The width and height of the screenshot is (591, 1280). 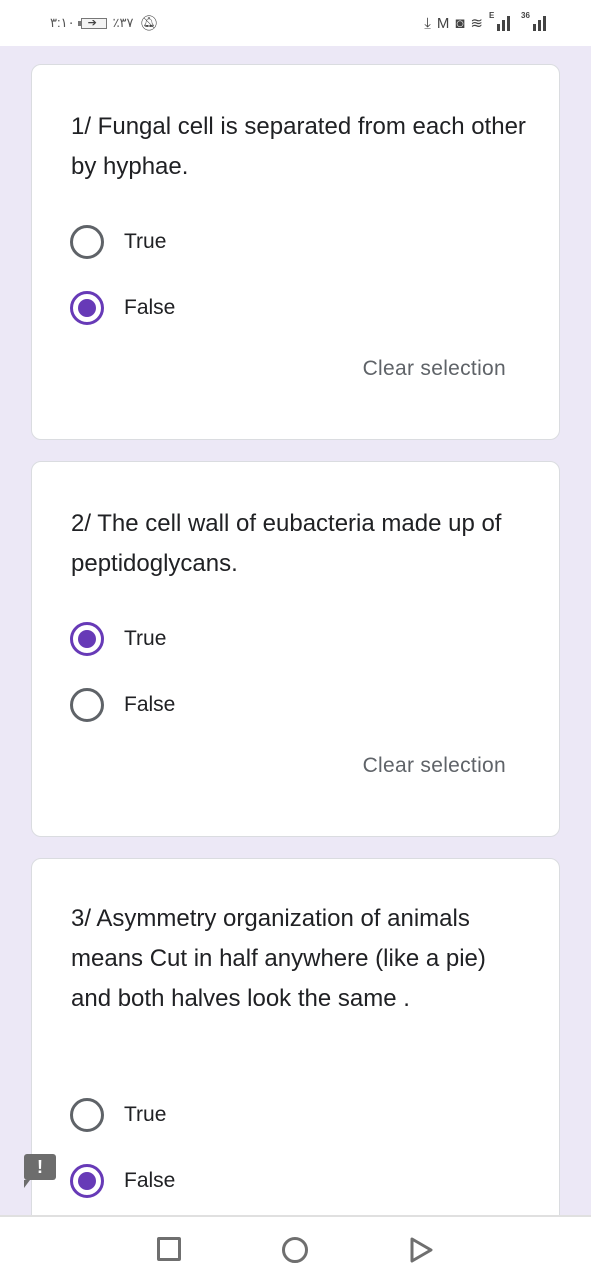 I want to click on home-button, so click(x=295, y=1250).